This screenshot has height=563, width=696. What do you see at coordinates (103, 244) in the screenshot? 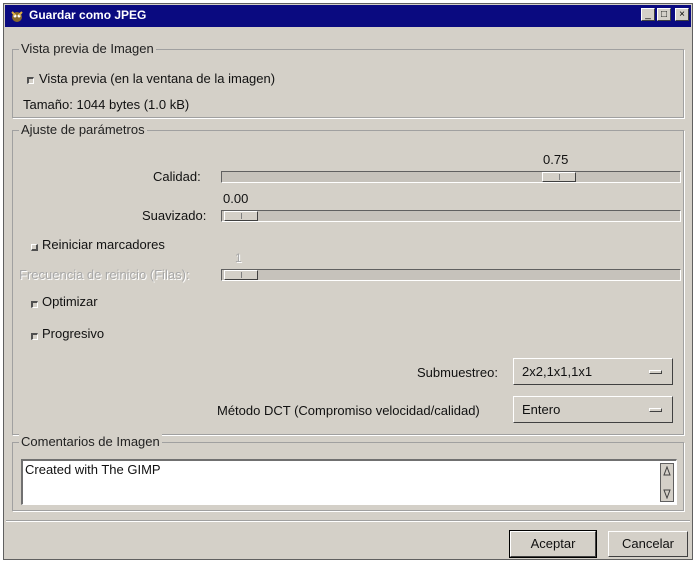
I see `restart-markers-label: Reiniciar marcadores` at bounding box center [103, 244].